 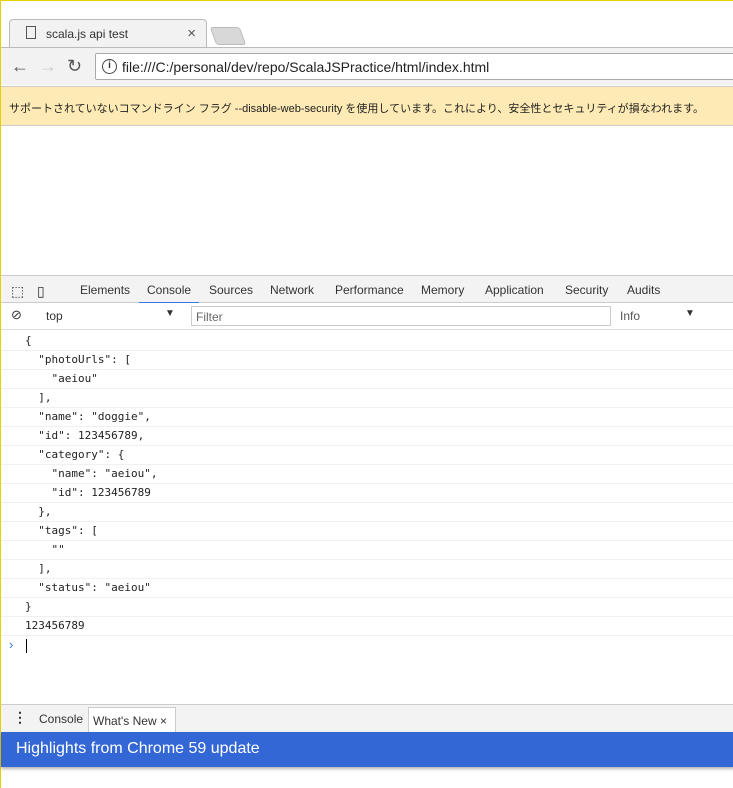 What do you see at coordinates (367, 512) in the screenshot?
I see `console-line: },` at bounding box center [367, 512].